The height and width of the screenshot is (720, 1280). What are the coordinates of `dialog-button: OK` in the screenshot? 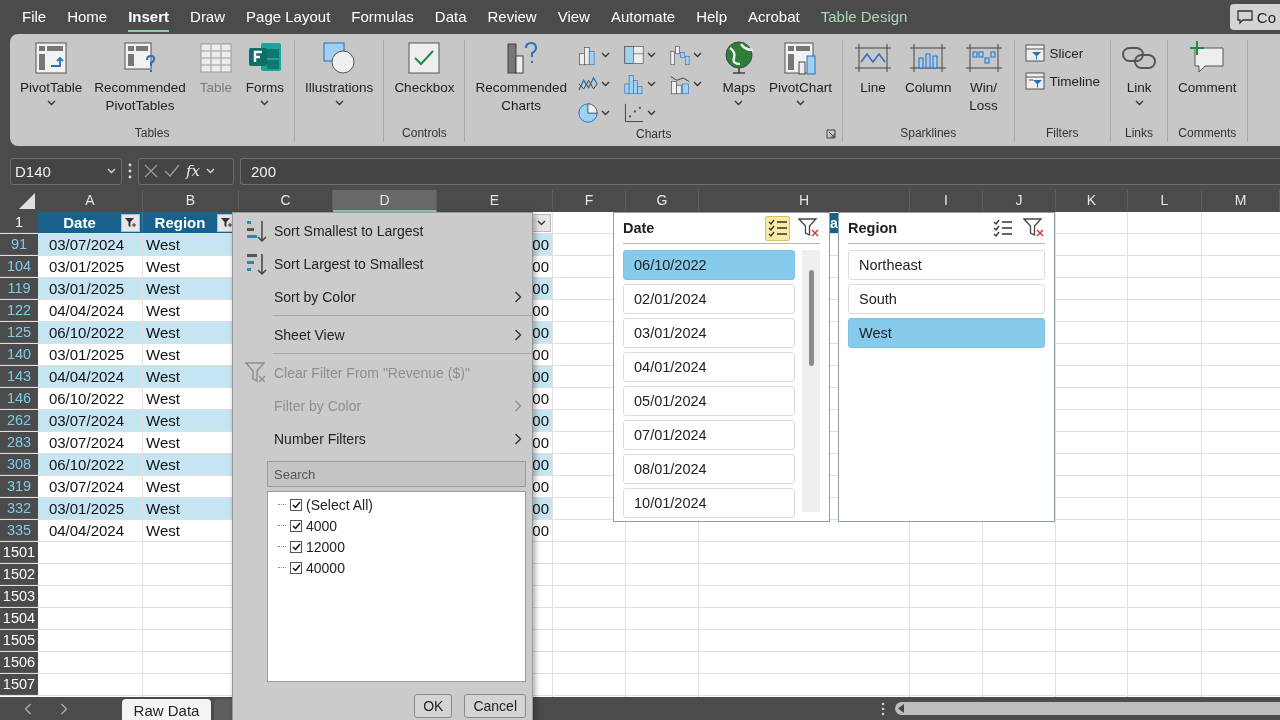 It's located at (433, 706).